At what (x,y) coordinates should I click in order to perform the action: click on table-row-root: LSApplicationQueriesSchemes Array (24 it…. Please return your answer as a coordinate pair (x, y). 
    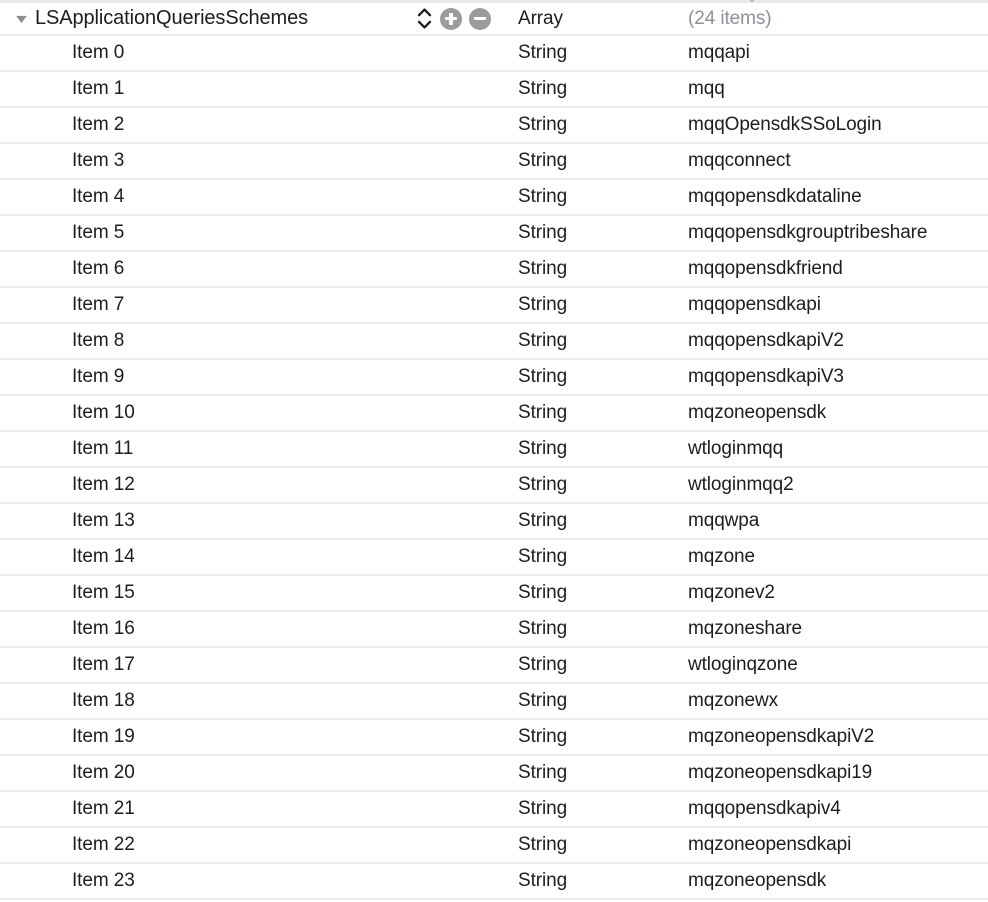
    Looking at the image, I should click on (494, 19).